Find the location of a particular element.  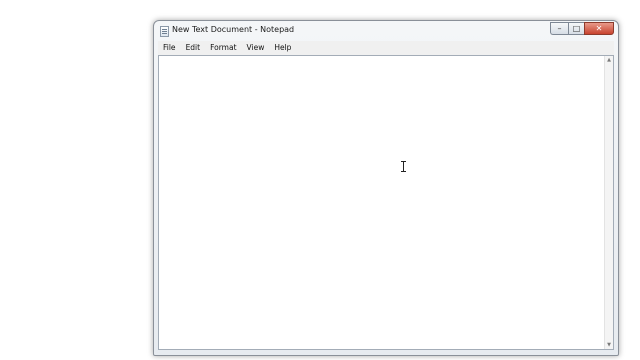

caption-buttons: – □ ✕ is located at coordinates (582, 29).